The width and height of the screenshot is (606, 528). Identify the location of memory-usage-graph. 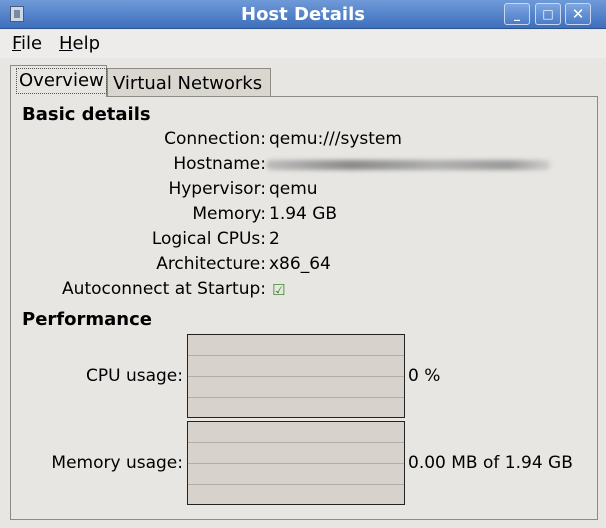
(296, 463).